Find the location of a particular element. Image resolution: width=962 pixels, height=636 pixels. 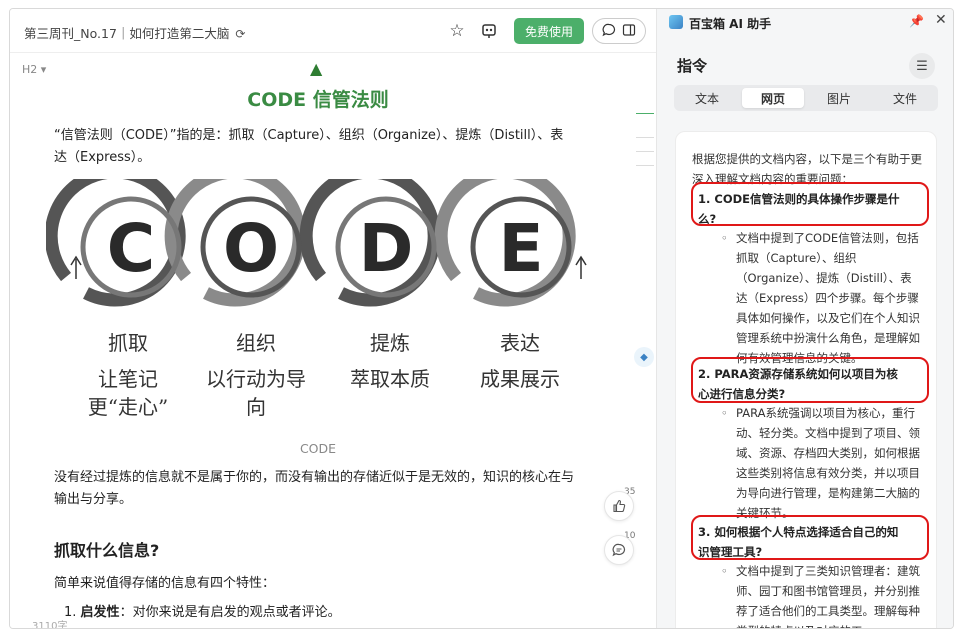

image-caption: CODE is located at coordinates (318, 448).